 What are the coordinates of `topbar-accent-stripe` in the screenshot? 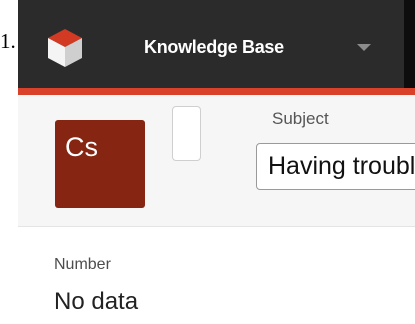 It's located at (216, 91).